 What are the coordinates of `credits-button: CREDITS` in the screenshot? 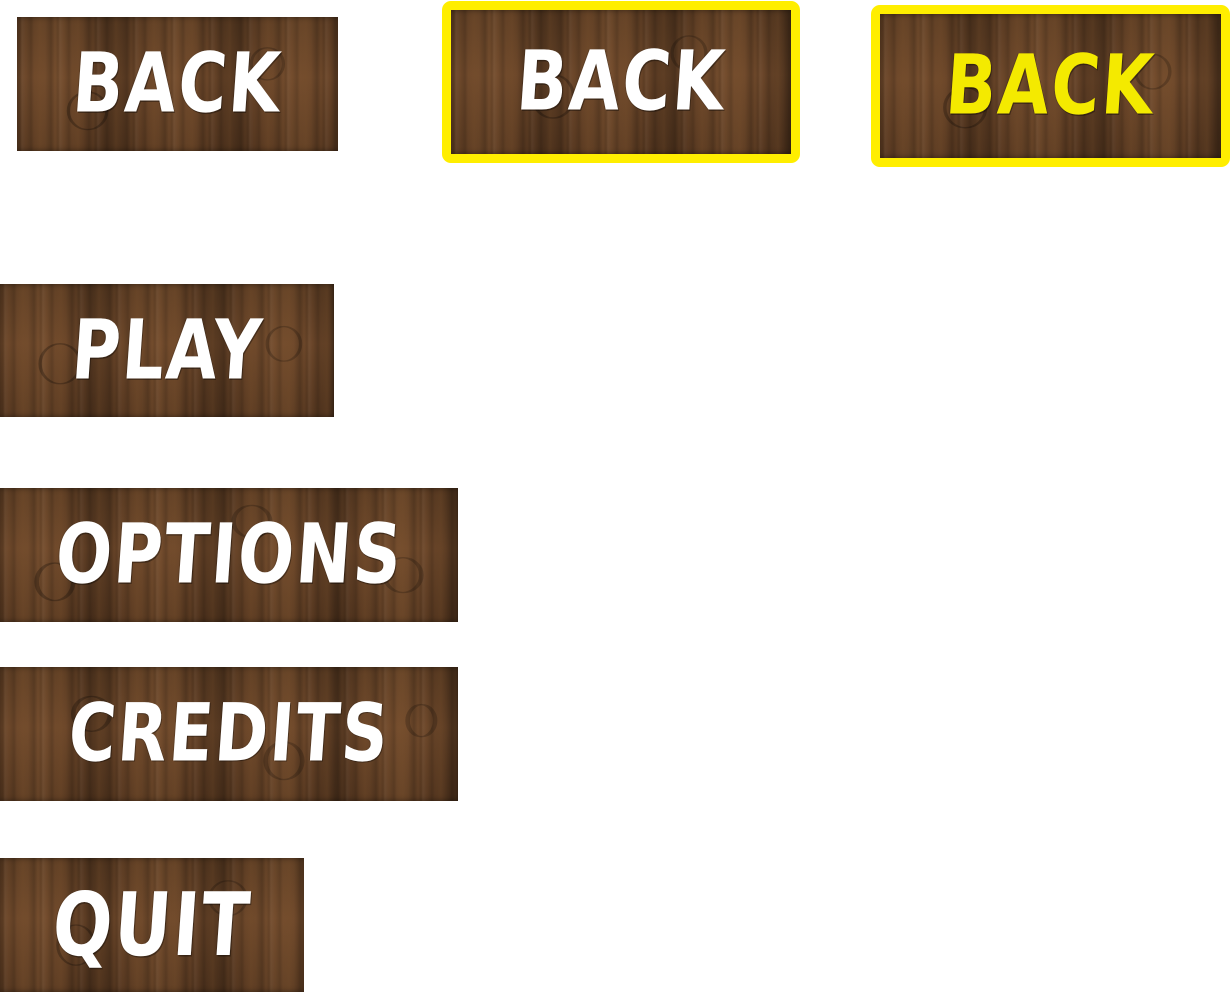 It's located at (229, 734).